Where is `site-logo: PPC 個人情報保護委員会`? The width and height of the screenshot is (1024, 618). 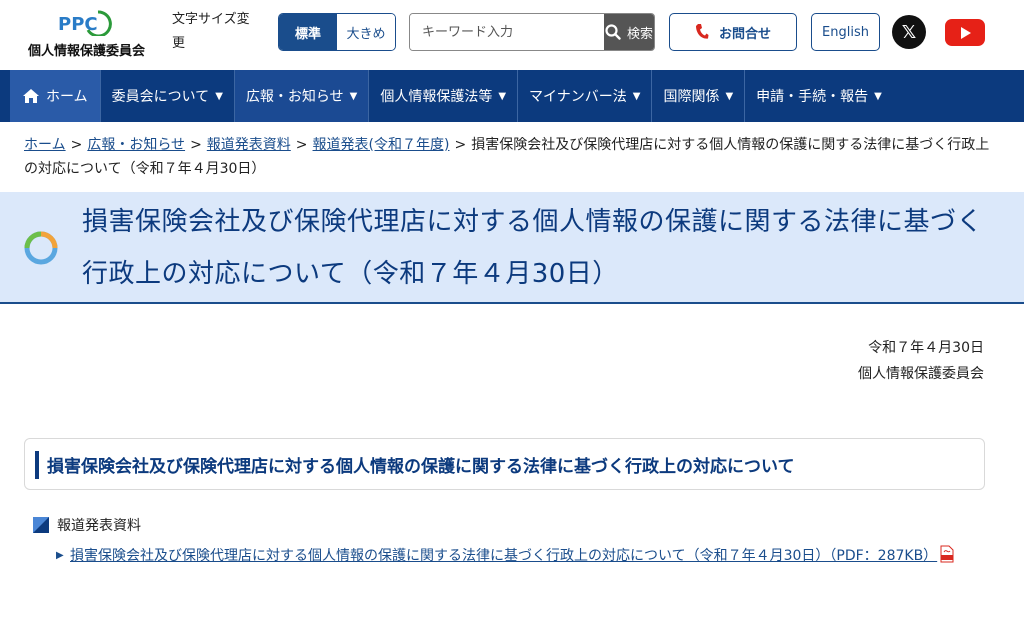 site-logo: PPC 個人情報保護委員会 is located at coordinates (88, 34).